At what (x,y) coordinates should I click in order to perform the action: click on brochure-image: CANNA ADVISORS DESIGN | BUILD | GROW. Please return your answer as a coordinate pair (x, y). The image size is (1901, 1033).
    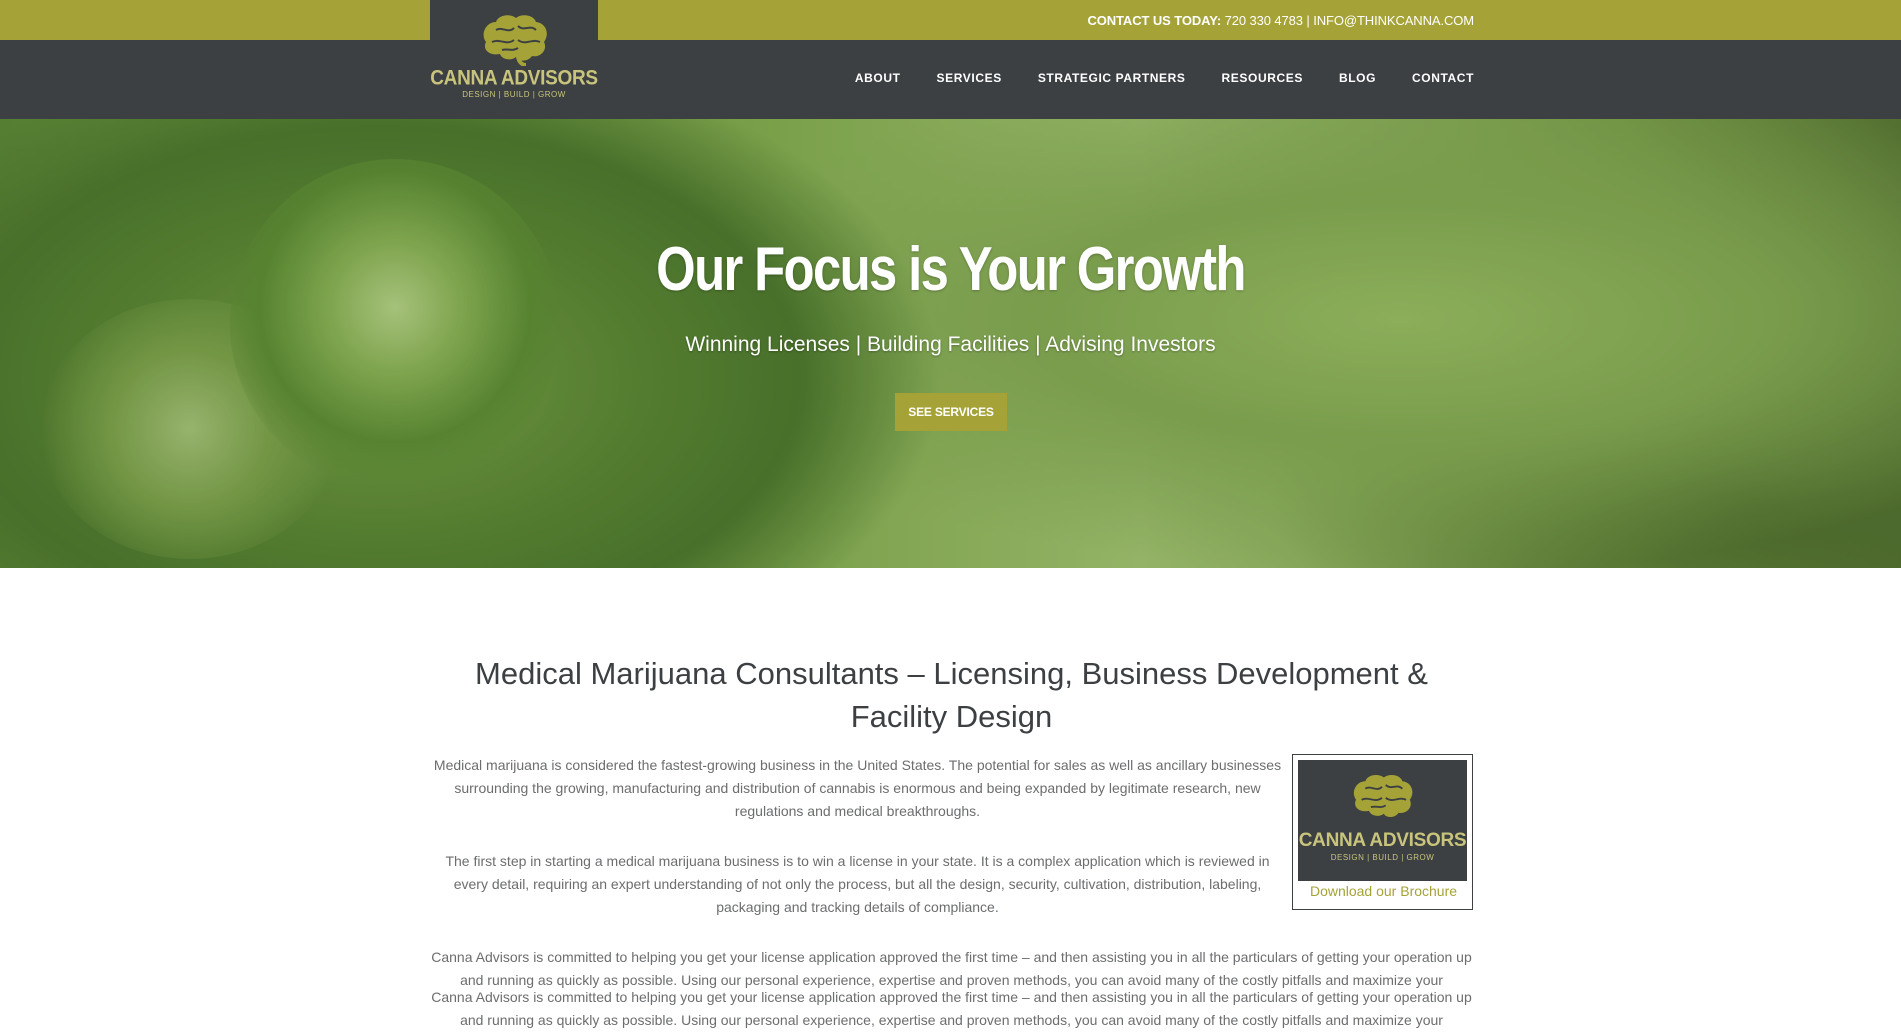
    Looking at the image, I should click on (1382, 820).